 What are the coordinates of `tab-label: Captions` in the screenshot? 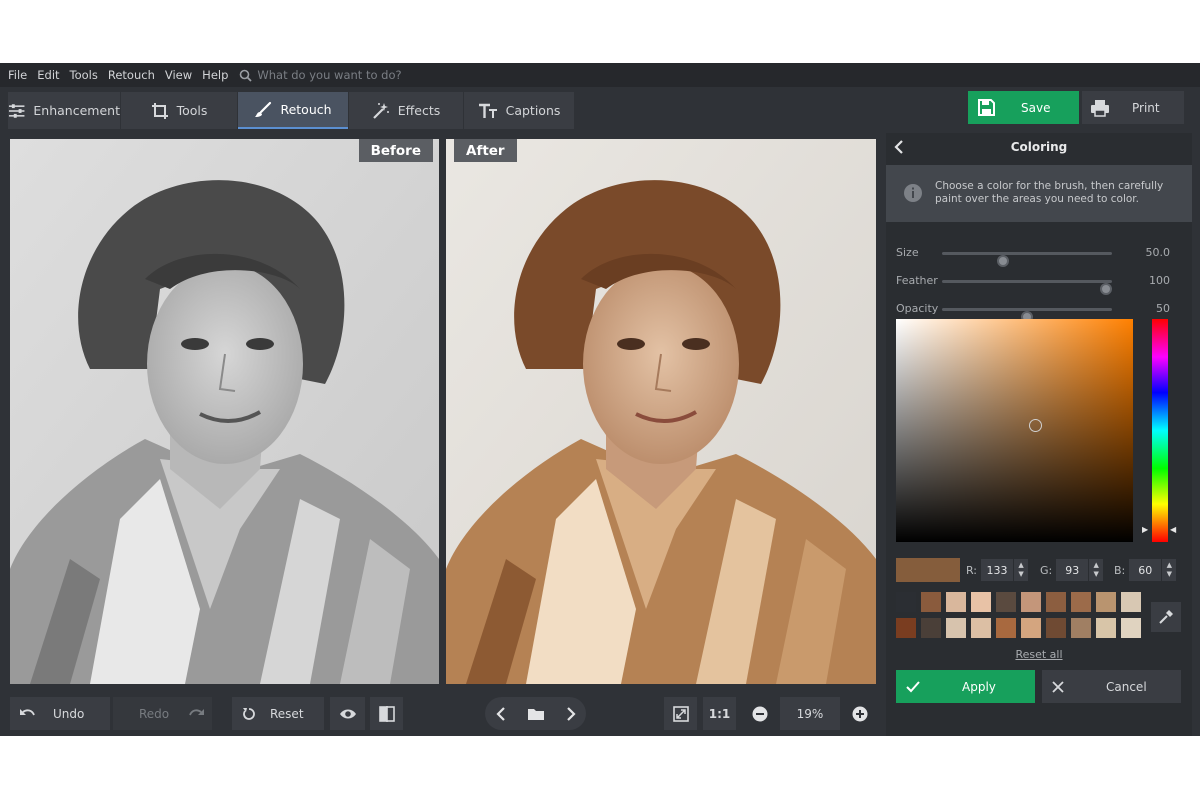 It's located at (533, 110).